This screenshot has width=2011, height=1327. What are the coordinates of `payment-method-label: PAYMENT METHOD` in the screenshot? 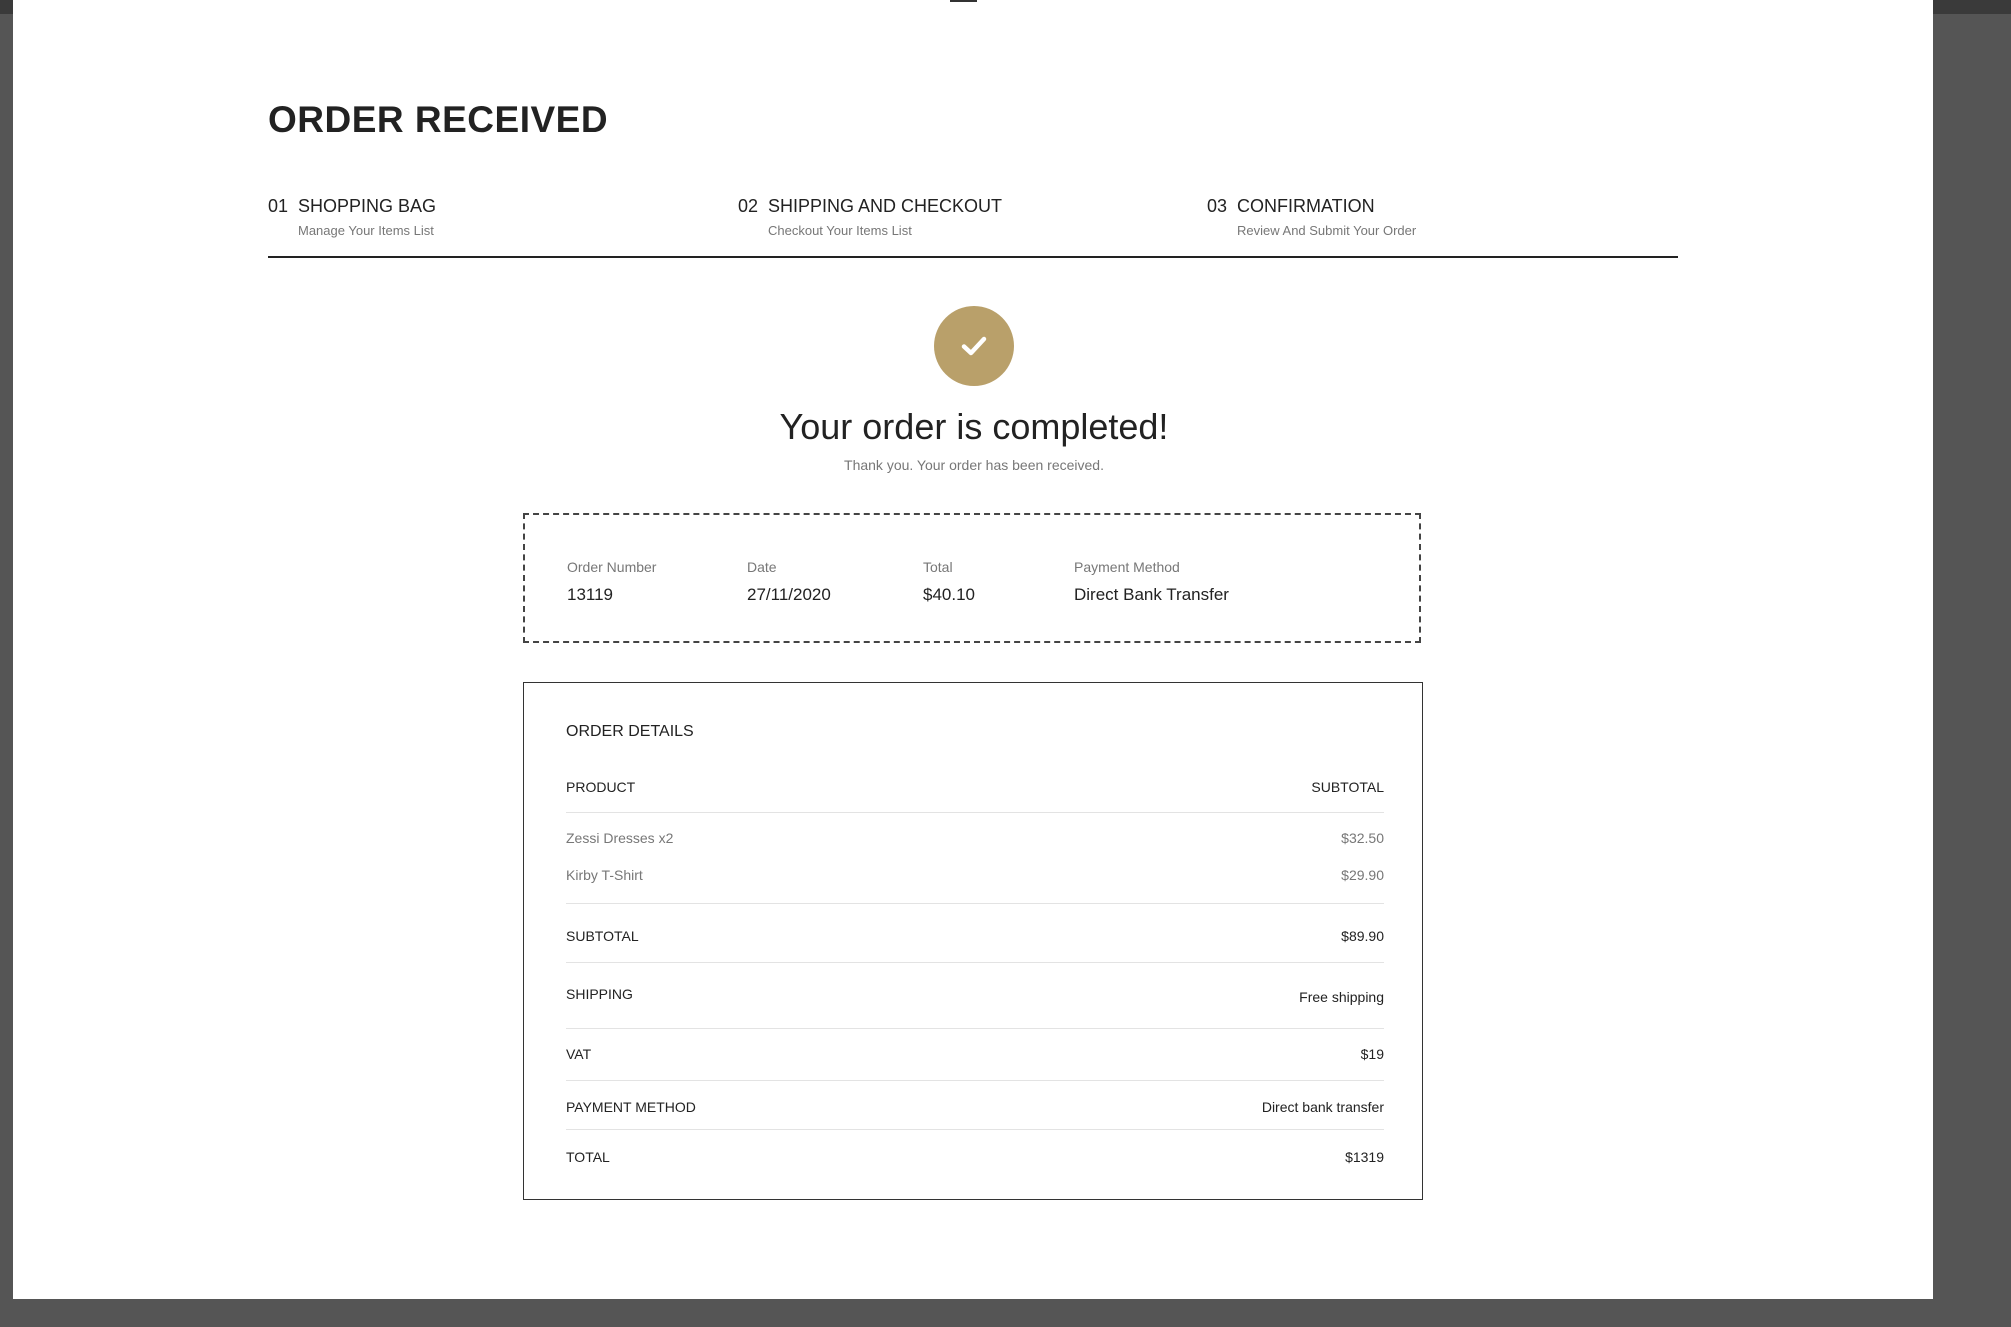 It's located at (631, 1107).